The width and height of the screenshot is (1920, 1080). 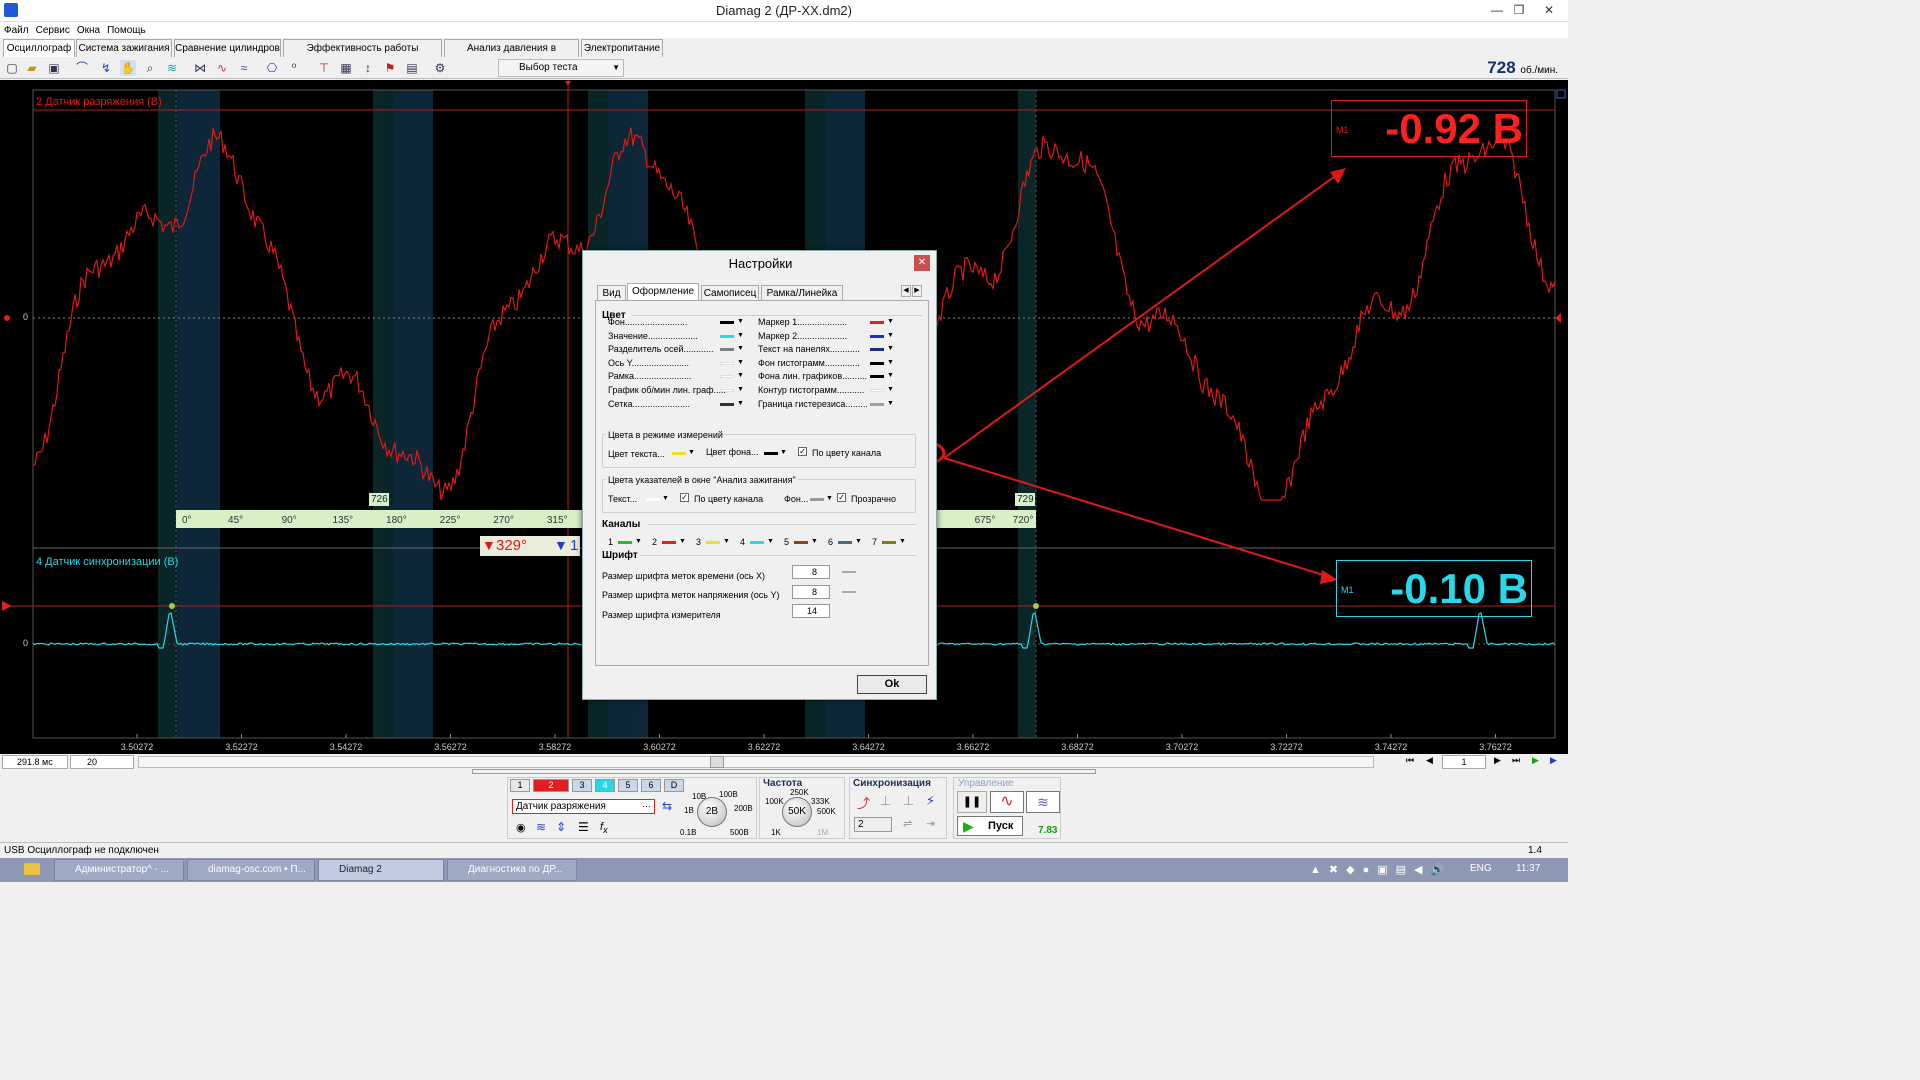 I want to click on measure-bg-swatch, so click(x=771, y=453).